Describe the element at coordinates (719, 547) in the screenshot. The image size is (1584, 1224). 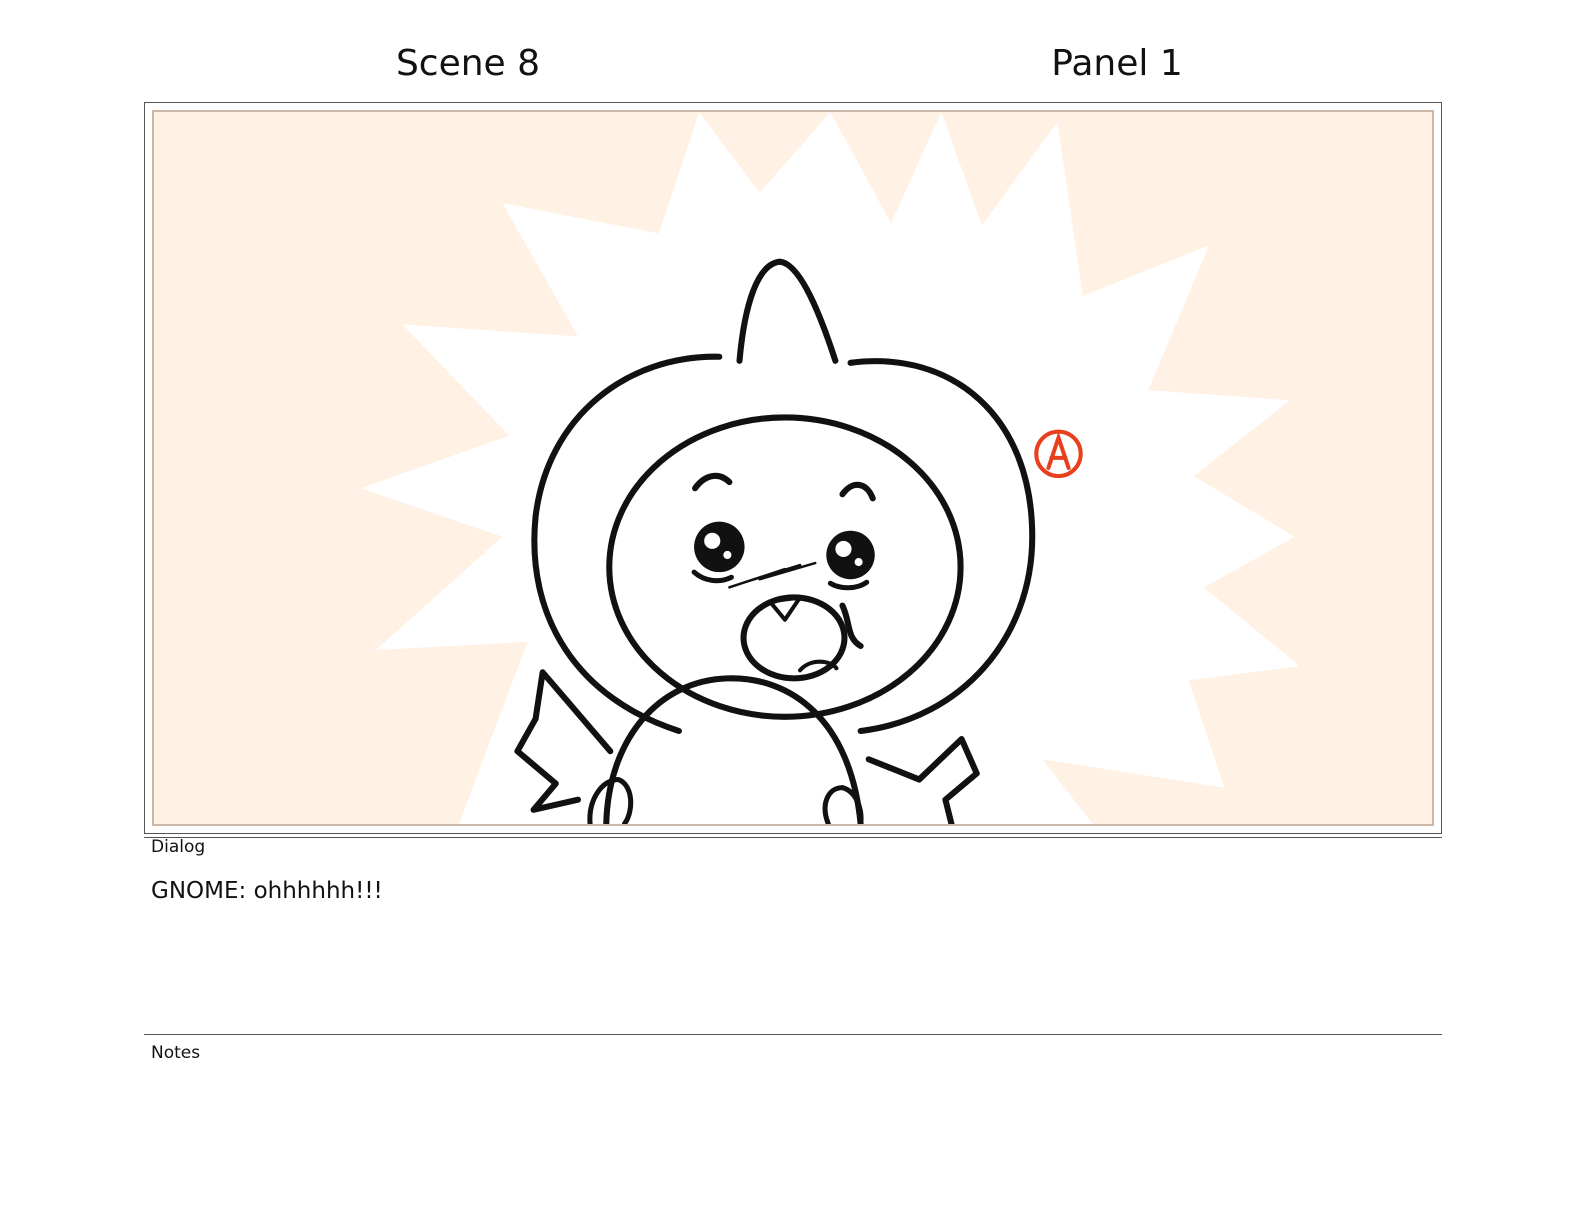
I see `left-eye` at that location.